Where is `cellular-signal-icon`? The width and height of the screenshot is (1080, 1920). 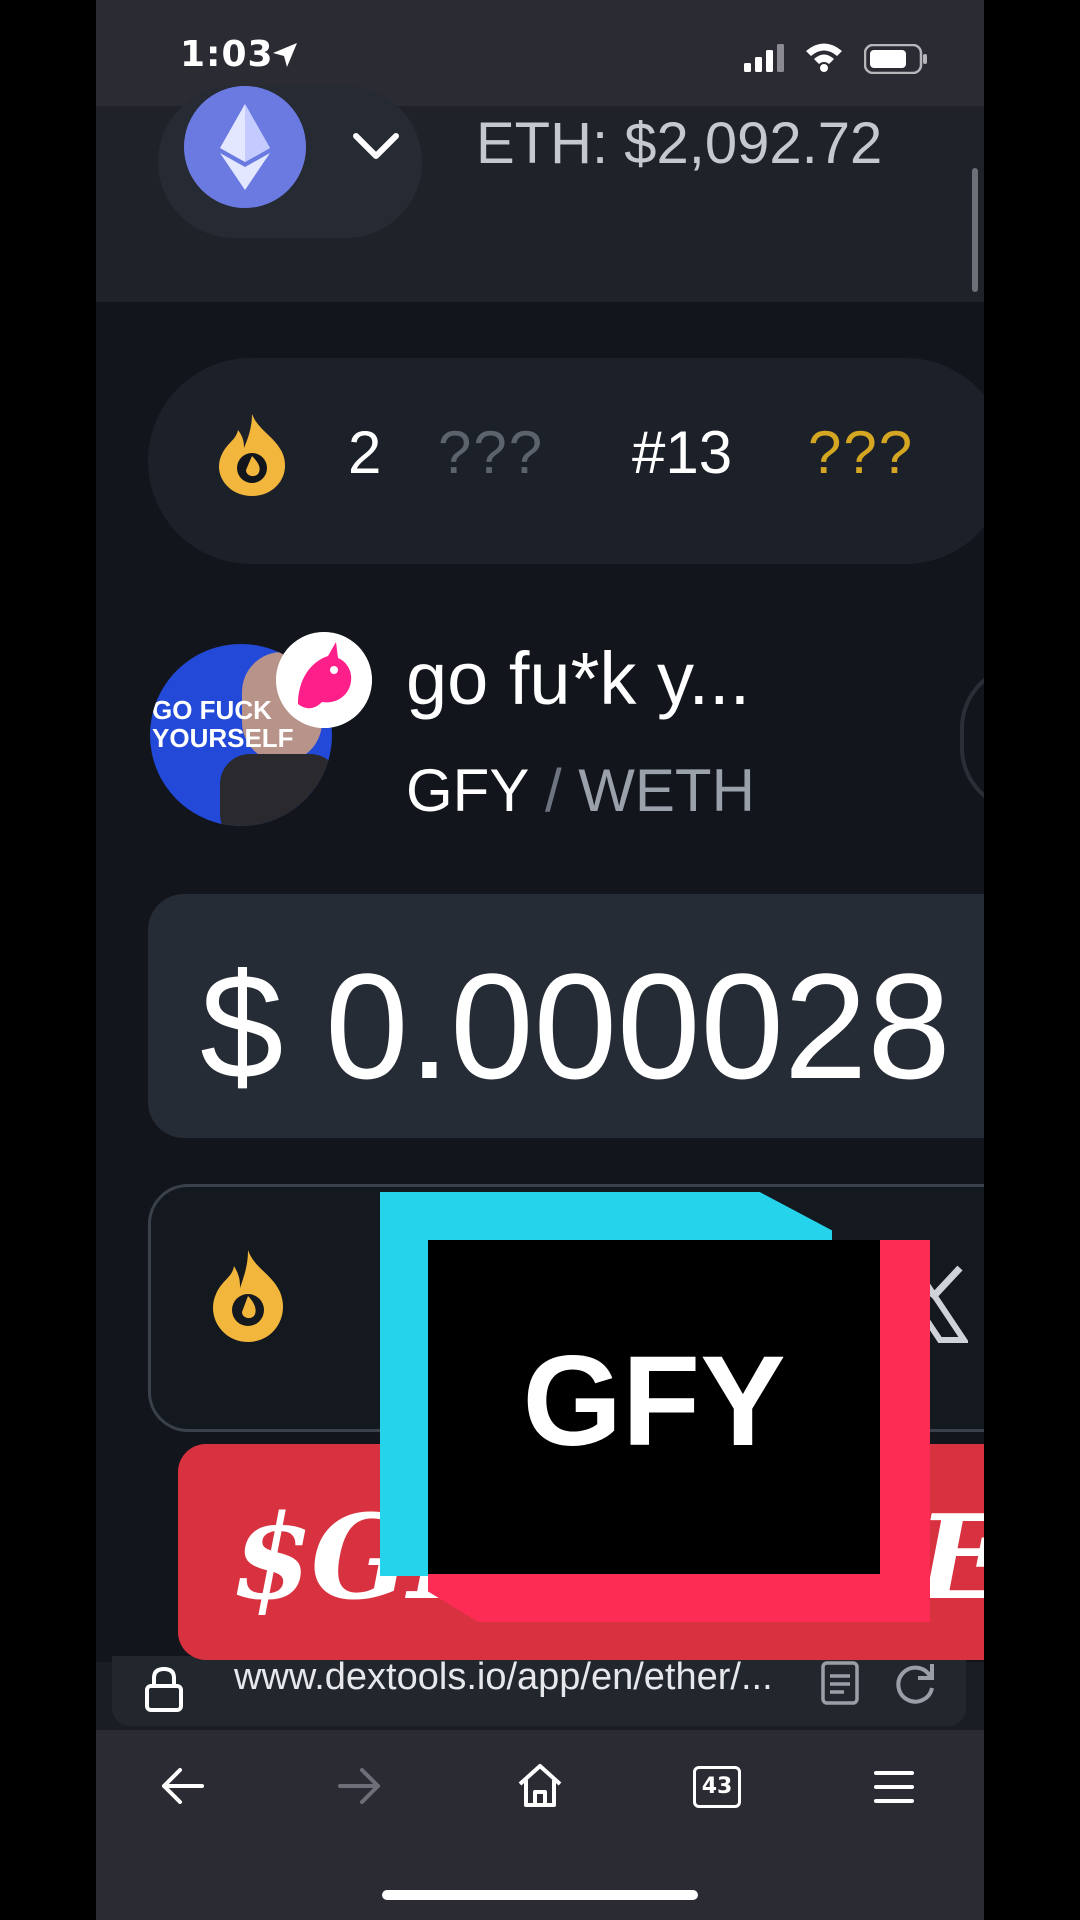 cellular-signal-icon is located at coordinates (764, 58).